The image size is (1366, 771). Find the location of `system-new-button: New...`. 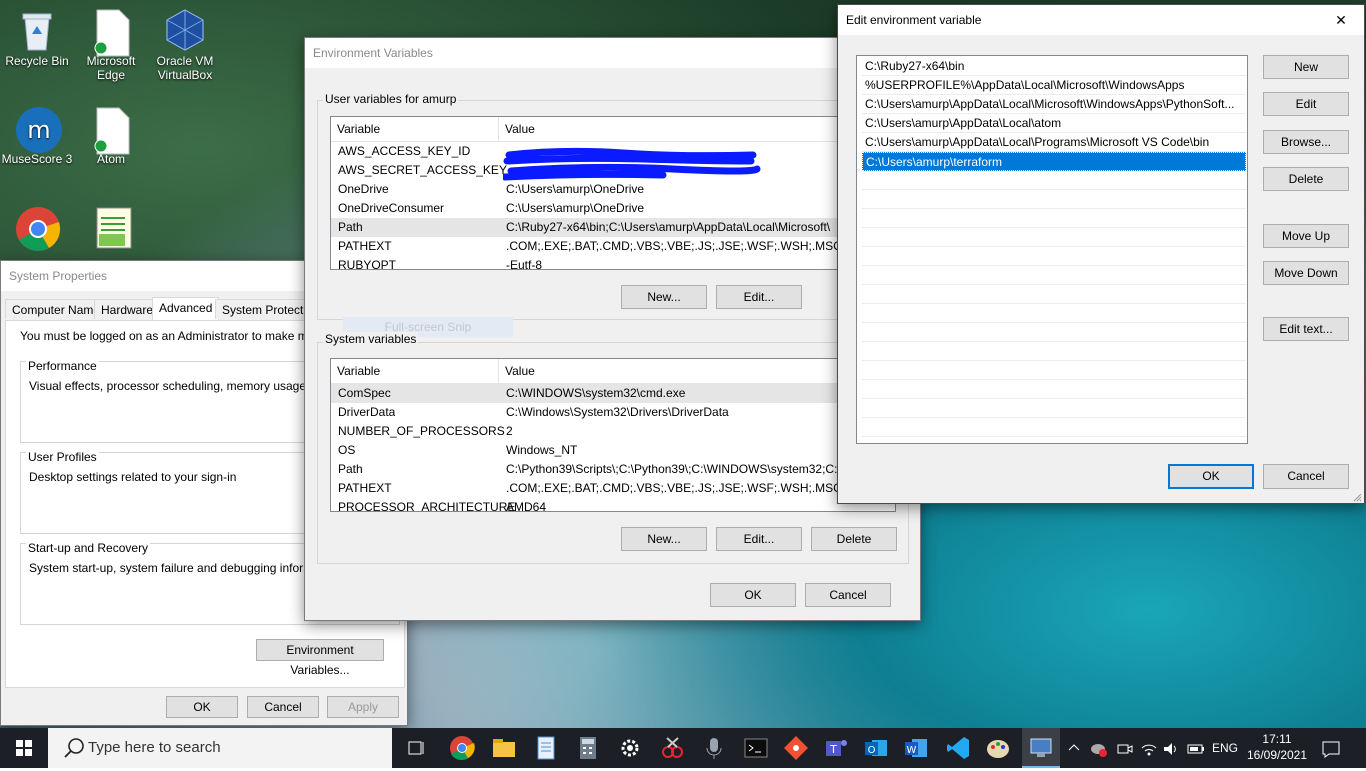

system-new-button: New... is located at coordinates (664, 539).